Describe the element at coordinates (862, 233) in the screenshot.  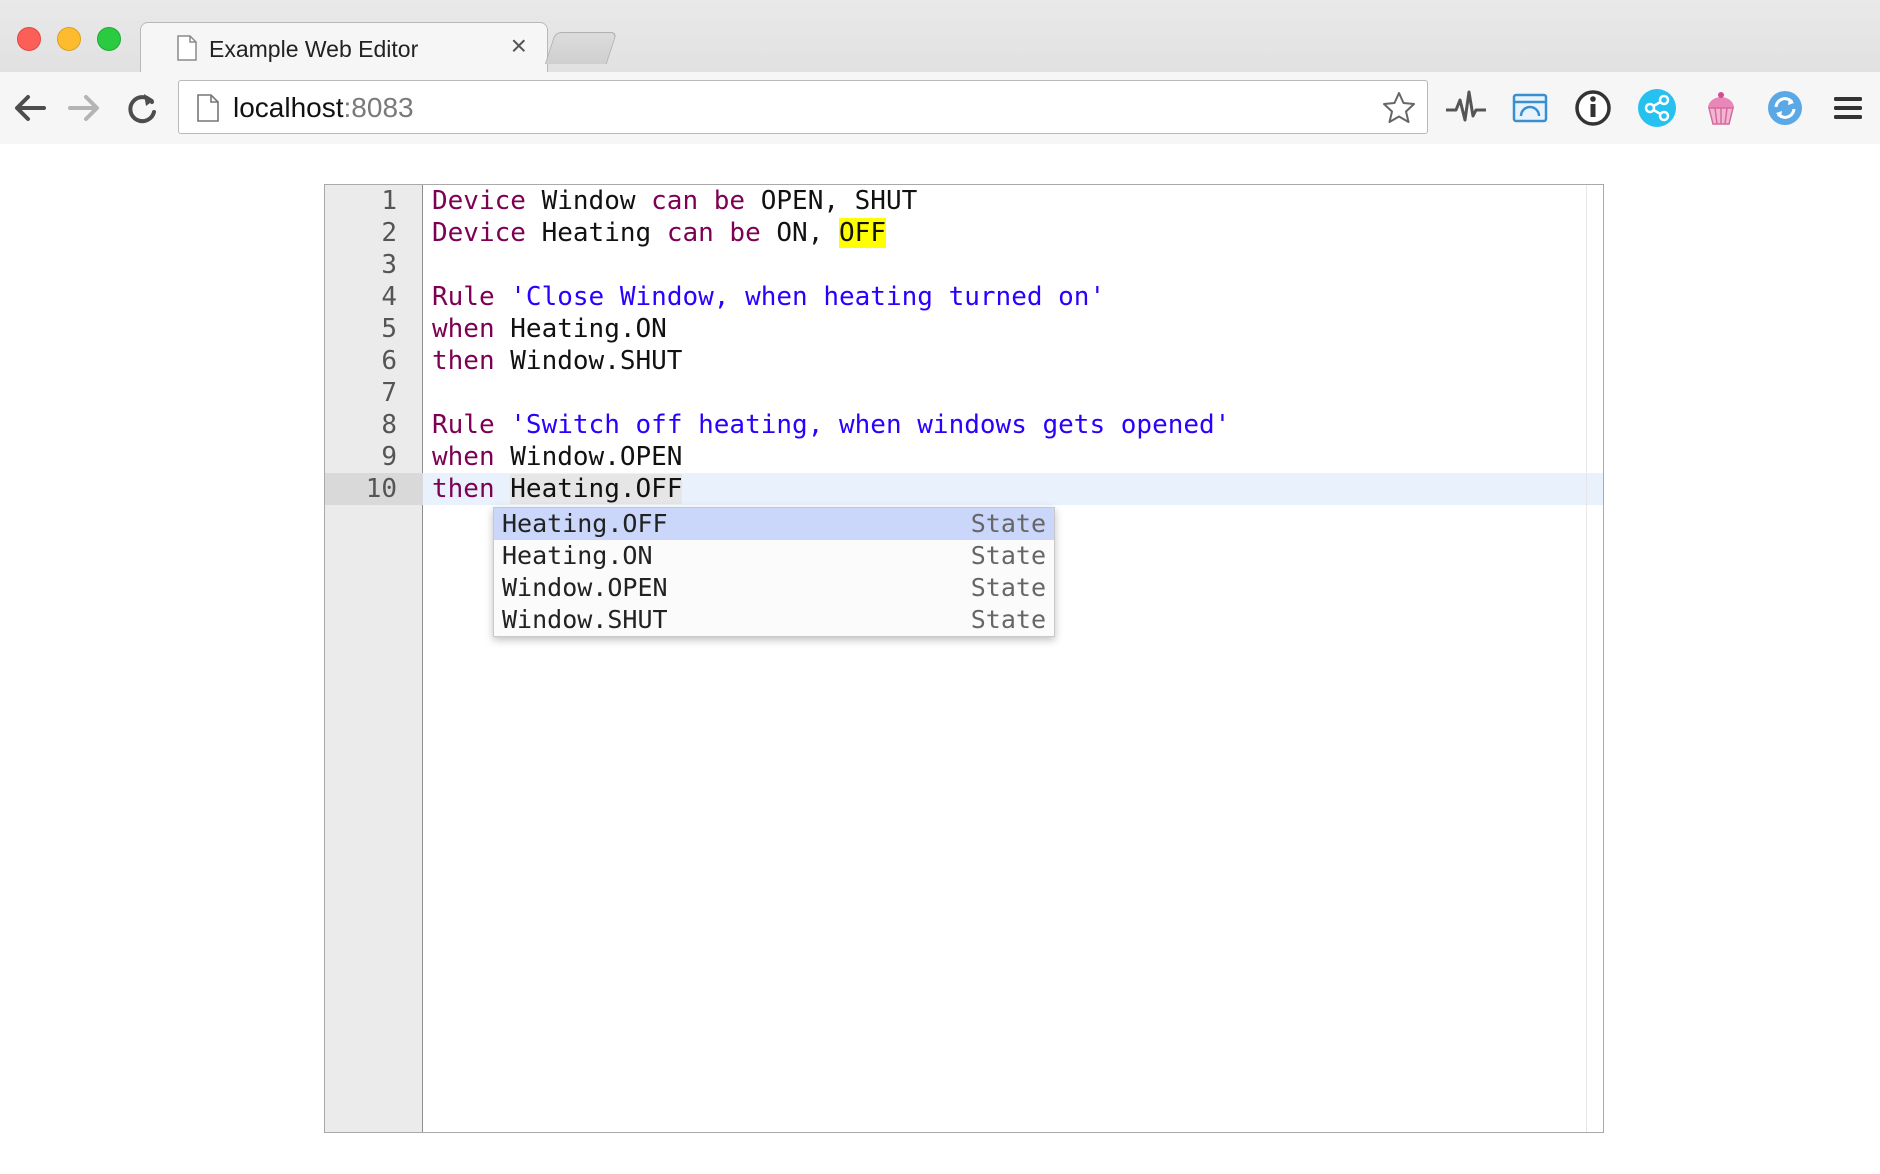
I see `matched-token-highlight: OFF` at that location.